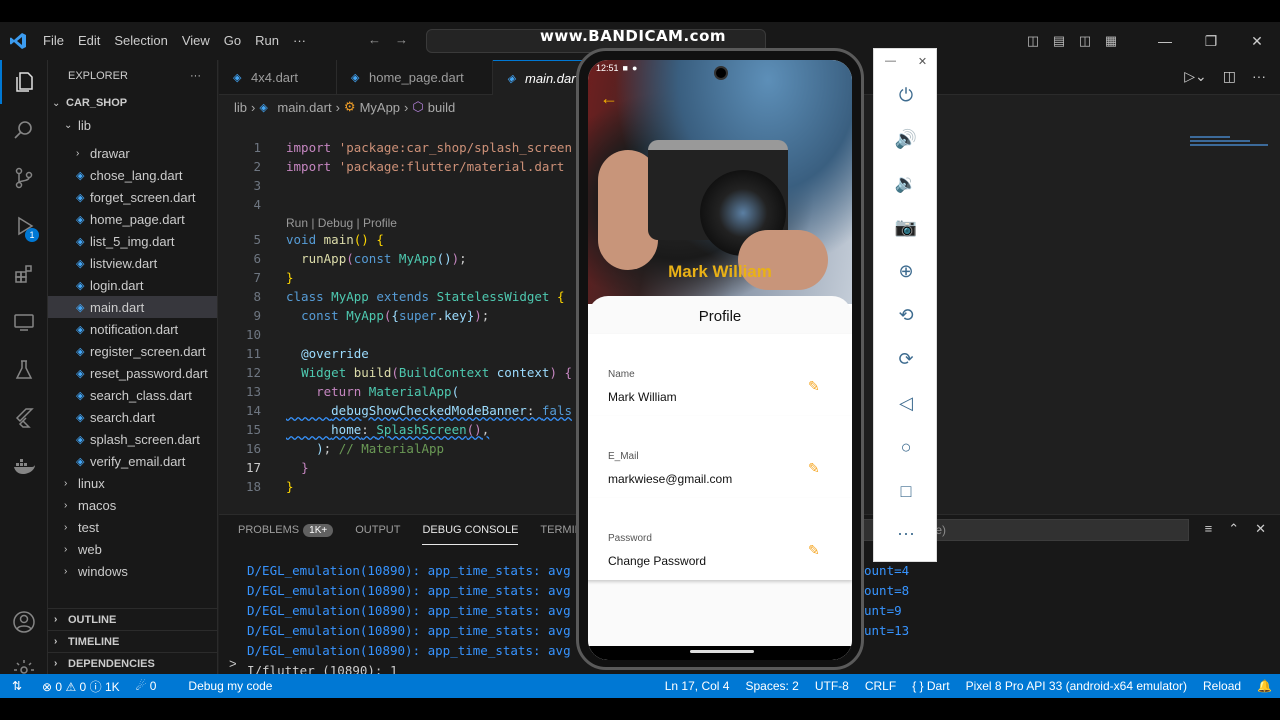 This screenshot has height=720, width=1280. What do you see at coordinates (132, 527) in the screenshot?
I see `folder-row: › test` at bounding box center [132, 527].